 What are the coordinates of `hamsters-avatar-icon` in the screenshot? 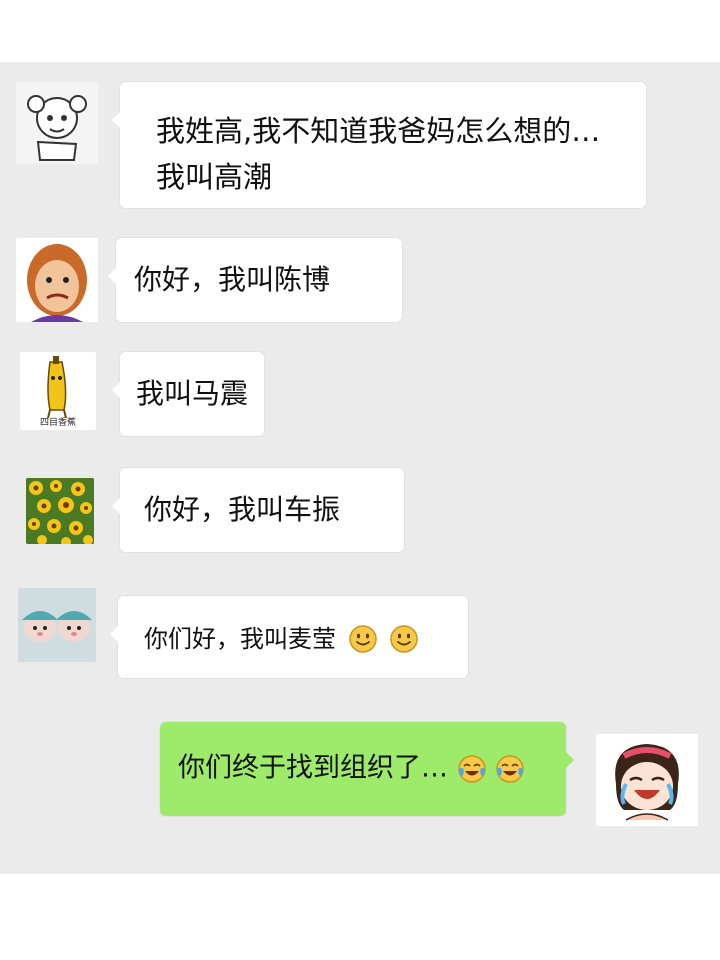 It's located at (57, 625).